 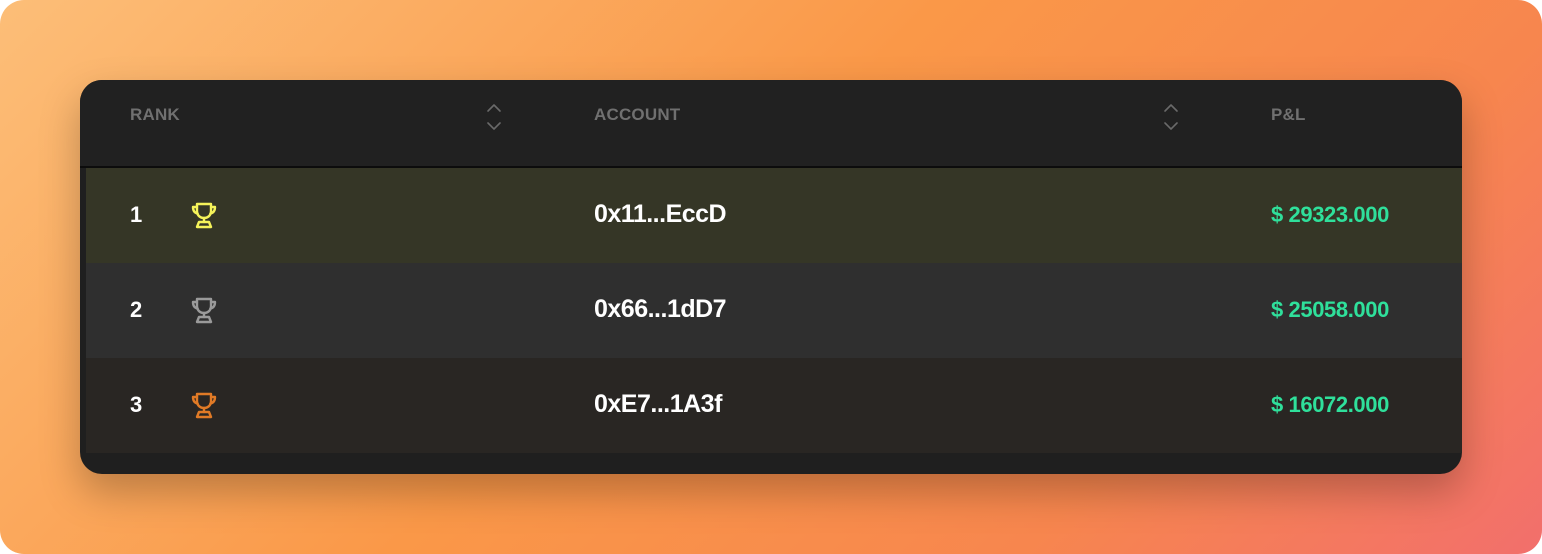 I want to click on account-address: 0x66...1dD7, so click(x=660, y=309).